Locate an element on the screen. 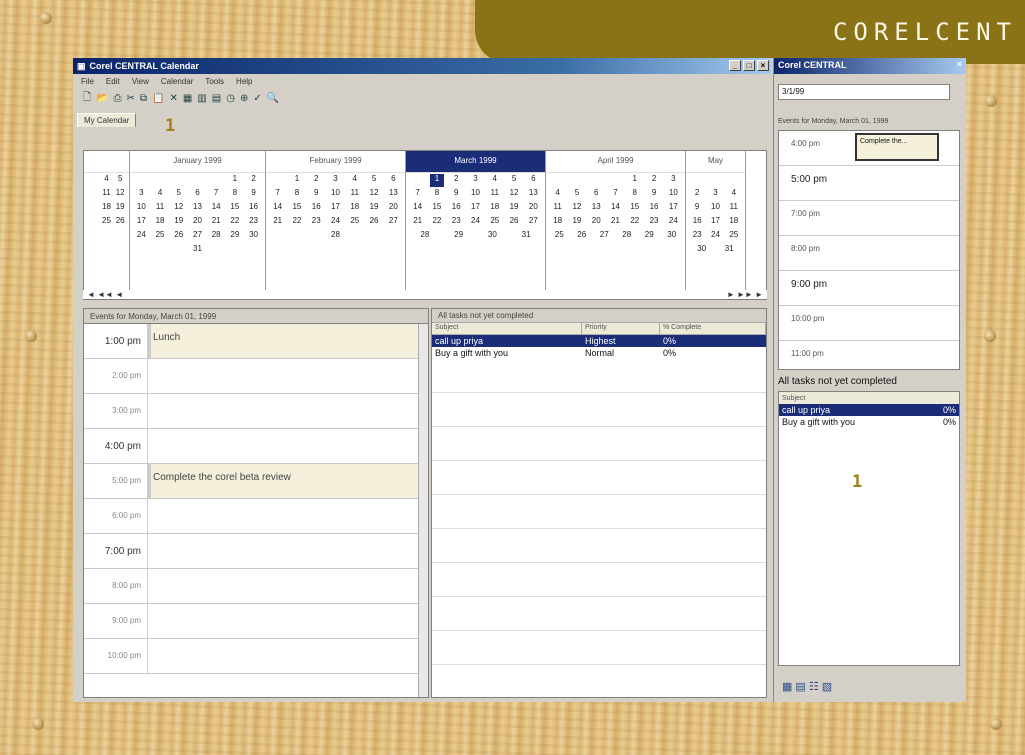 The height and width of the screenshot is (755, 1025). week-view-icon: ▥ is located at coordinates (201, 98).